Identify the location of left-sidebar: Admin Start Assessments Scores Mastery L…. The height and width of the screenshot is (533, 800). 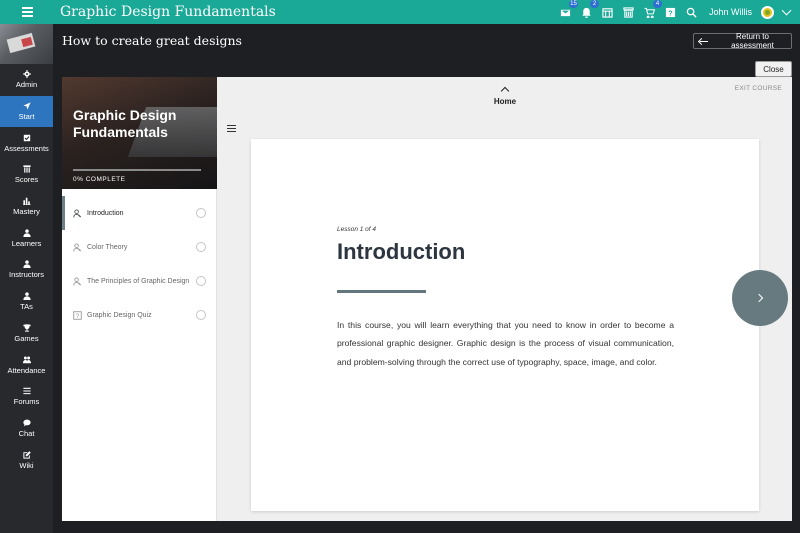
(26, 278).